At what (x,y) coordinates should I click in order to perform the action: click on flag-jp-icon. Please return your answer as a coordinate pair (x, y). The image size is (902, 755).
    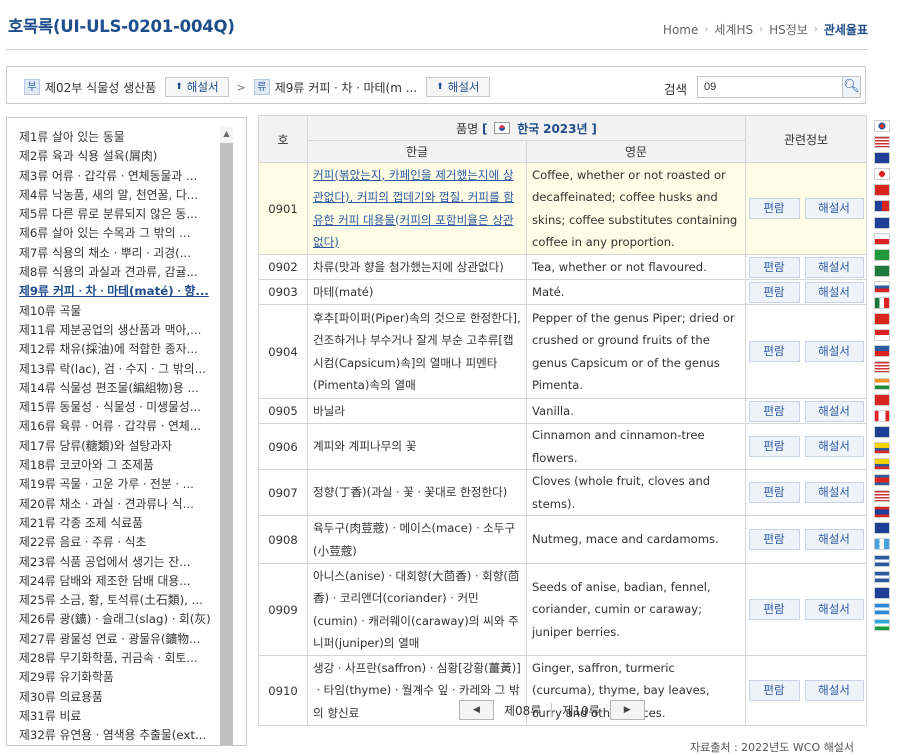
    Looking at the image, I should click on (882, 174).